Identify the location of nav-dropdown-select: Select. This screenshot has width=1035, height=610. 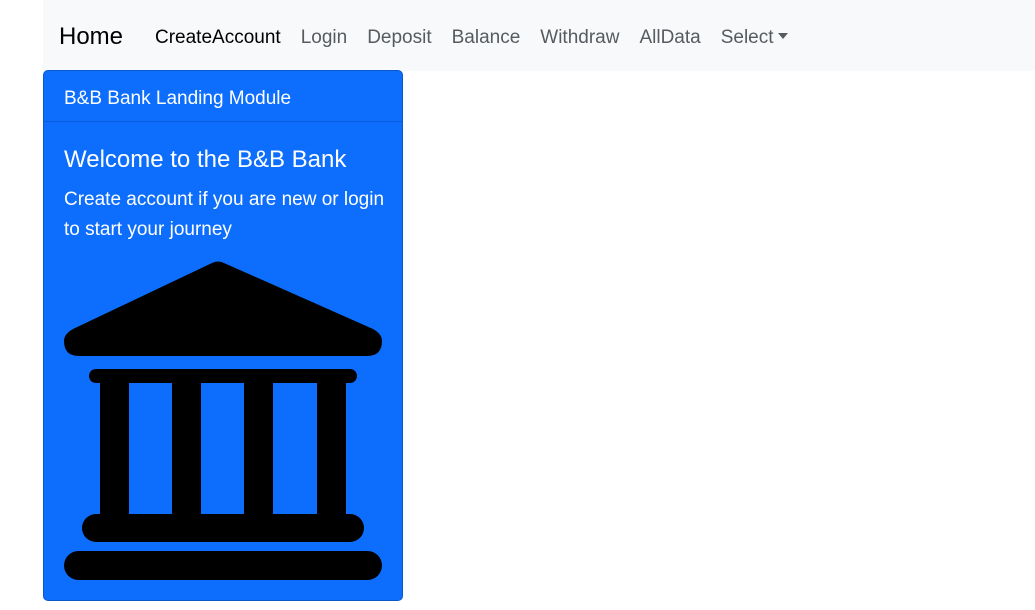
(754, 37).